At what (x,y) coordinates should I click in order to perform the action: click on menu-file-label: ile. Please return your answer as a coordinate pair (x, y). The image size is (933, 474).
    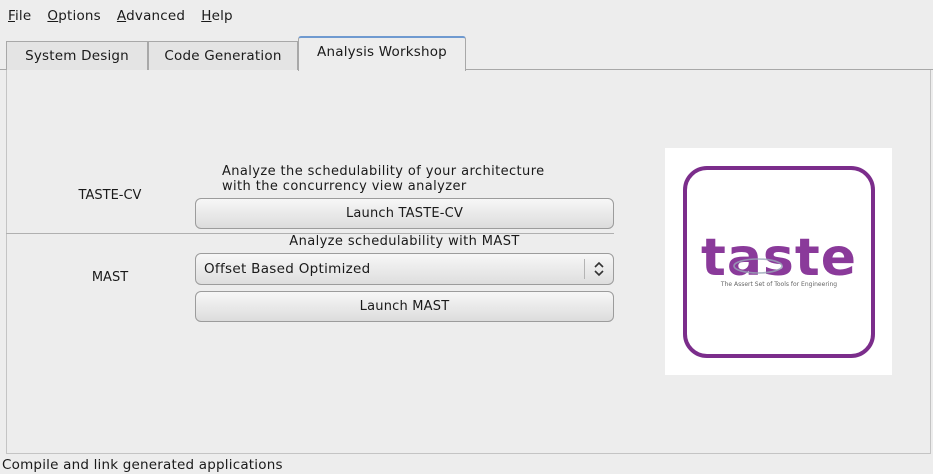
    Looking at the image, I should click on (23, 16).